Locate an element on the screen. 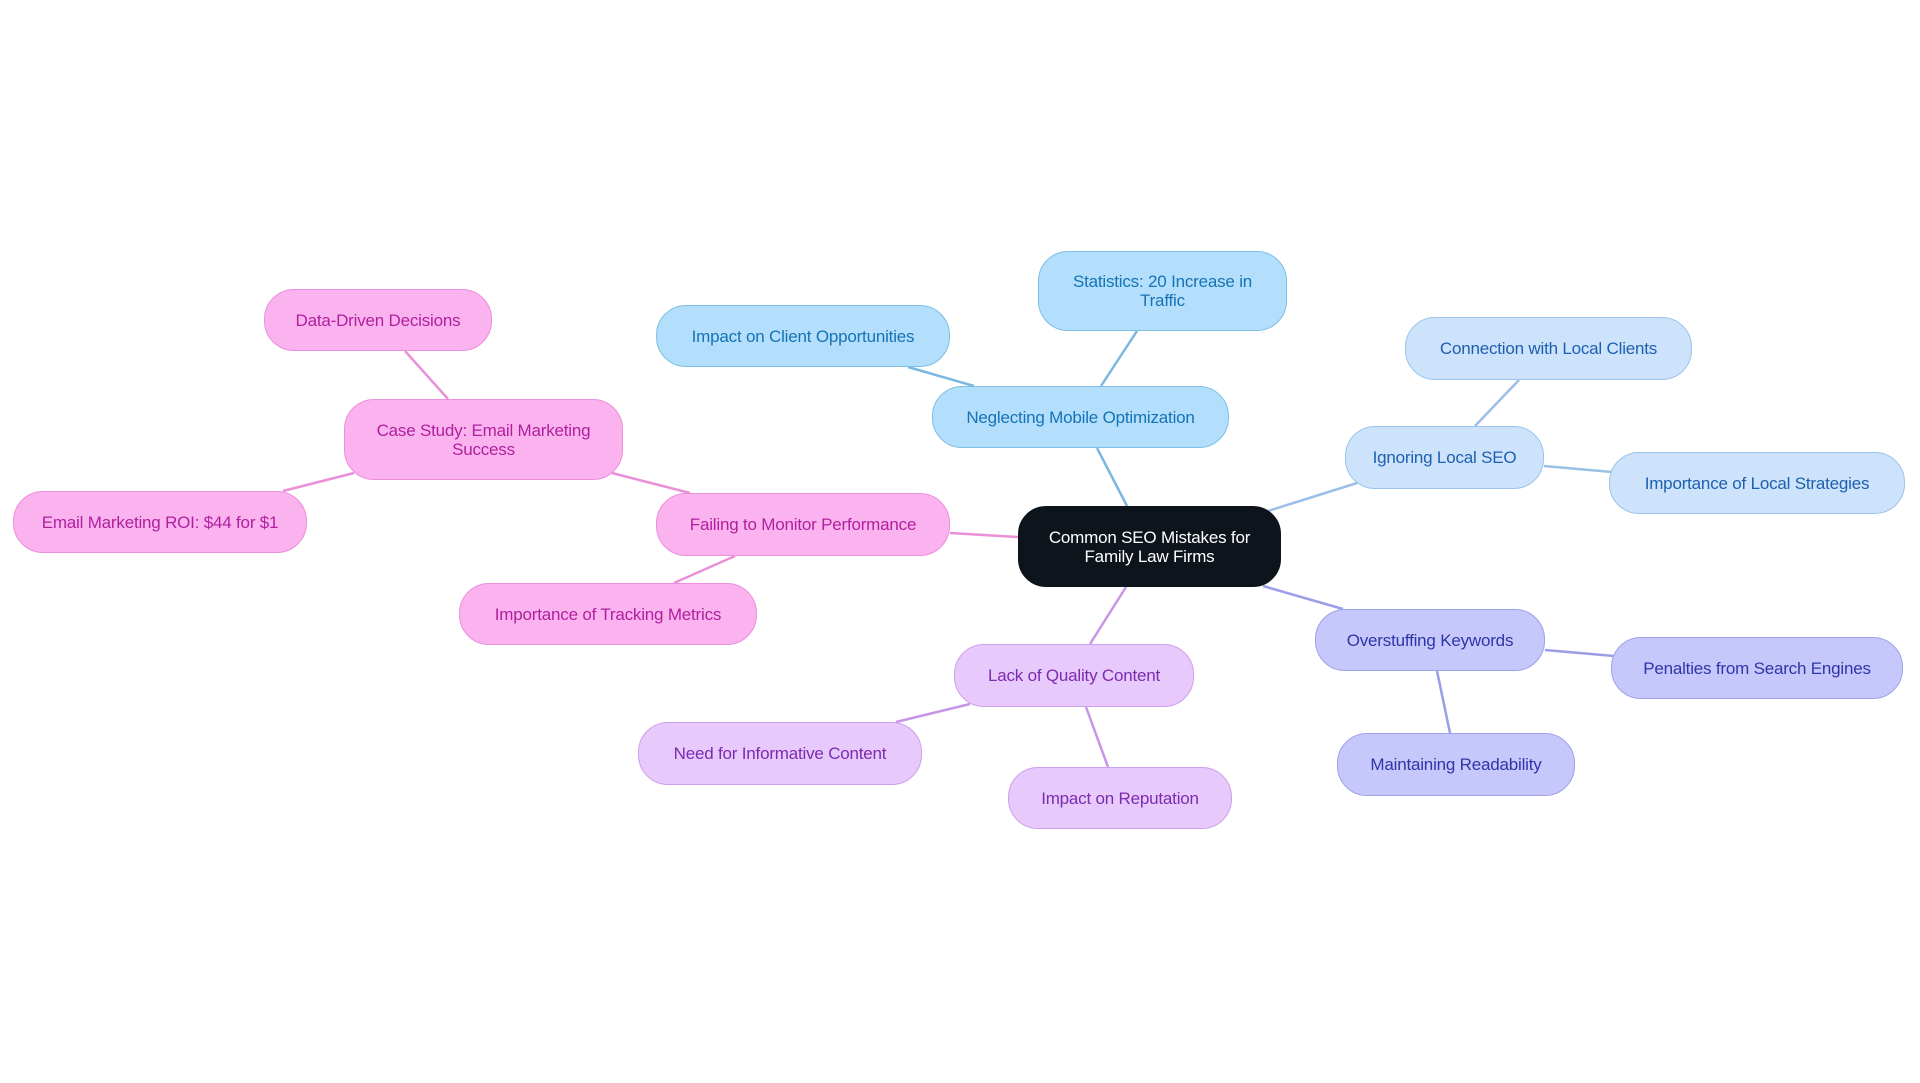 The image size is (1920, 1083). edge-content is located at coordinates (1108, 615).